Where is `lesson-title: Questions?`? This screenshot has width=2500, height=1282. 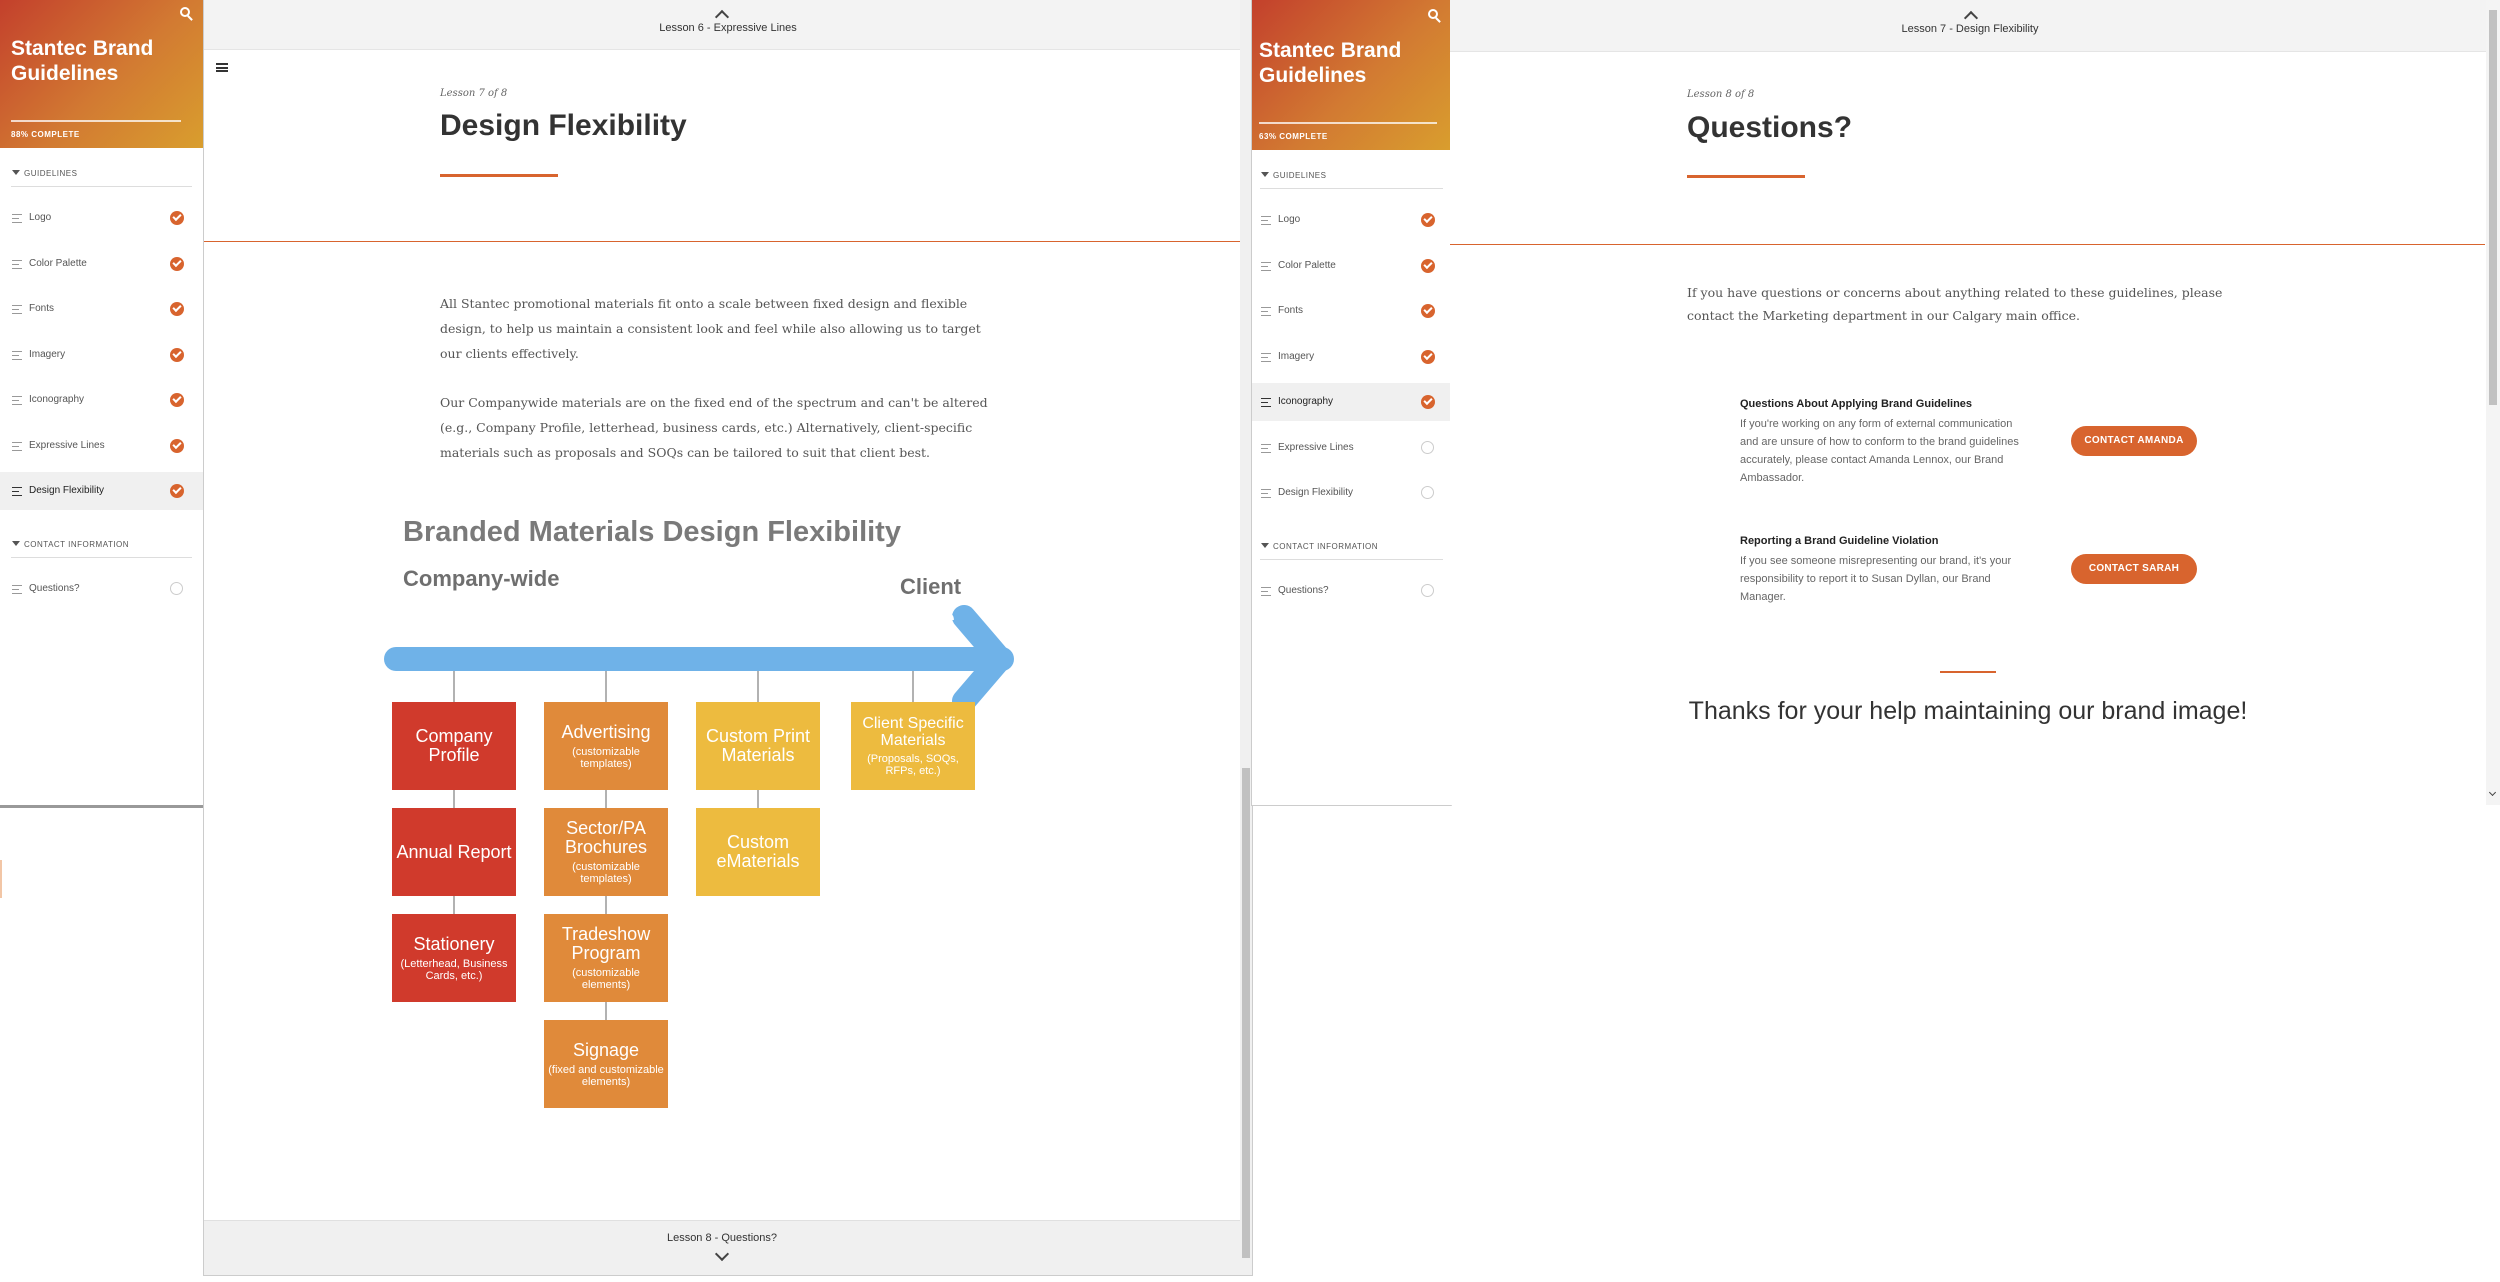
lesson-title: Questions? is located at coordinates (1770, 127).